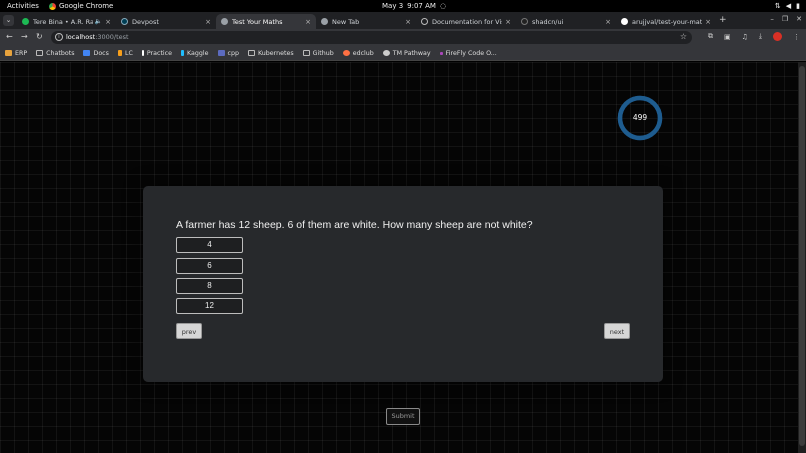 The width and height of the screenshot is (806, 453). I want to click on app-menu: Google Chrome, so click(81, 6).